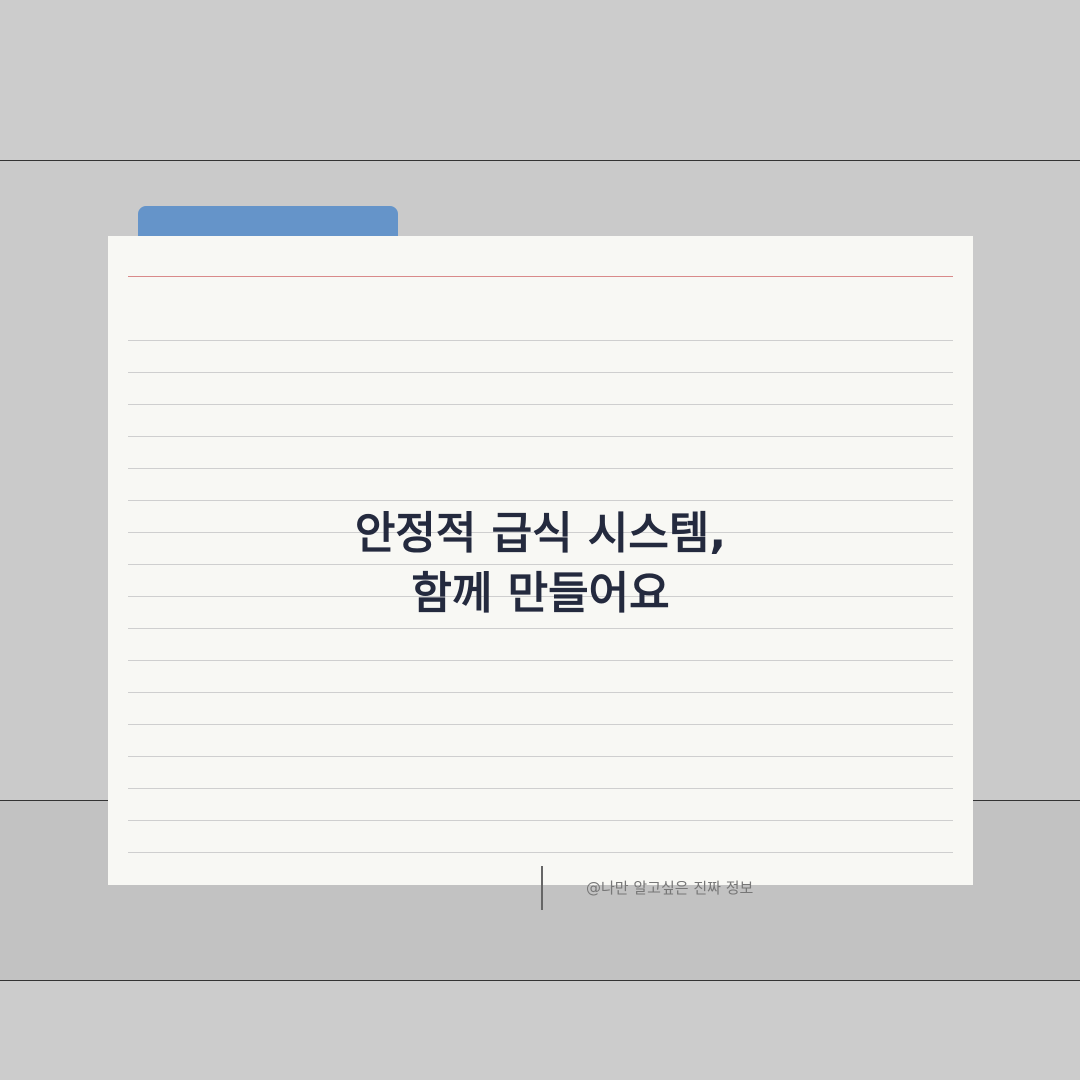  What do you see at coordinates (670, 888) in the screenshot?
I see `credit-watermark: @나만 알고싶은 진짜 정보` at bounding box center [670, 888].